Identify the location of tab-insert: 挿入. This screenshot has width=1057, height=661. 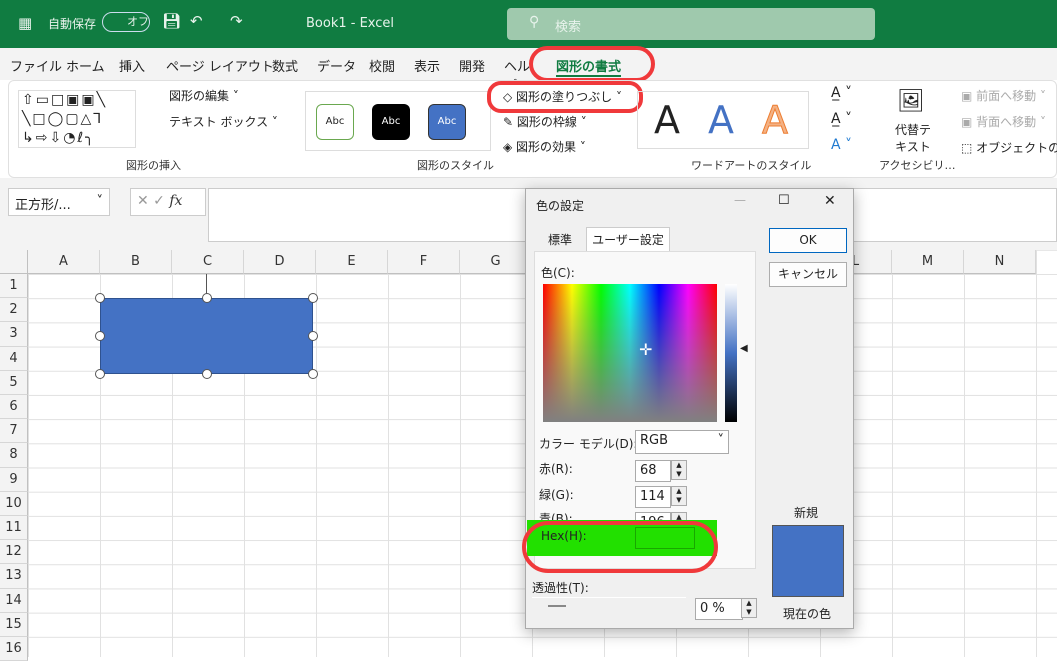
(132, 65).